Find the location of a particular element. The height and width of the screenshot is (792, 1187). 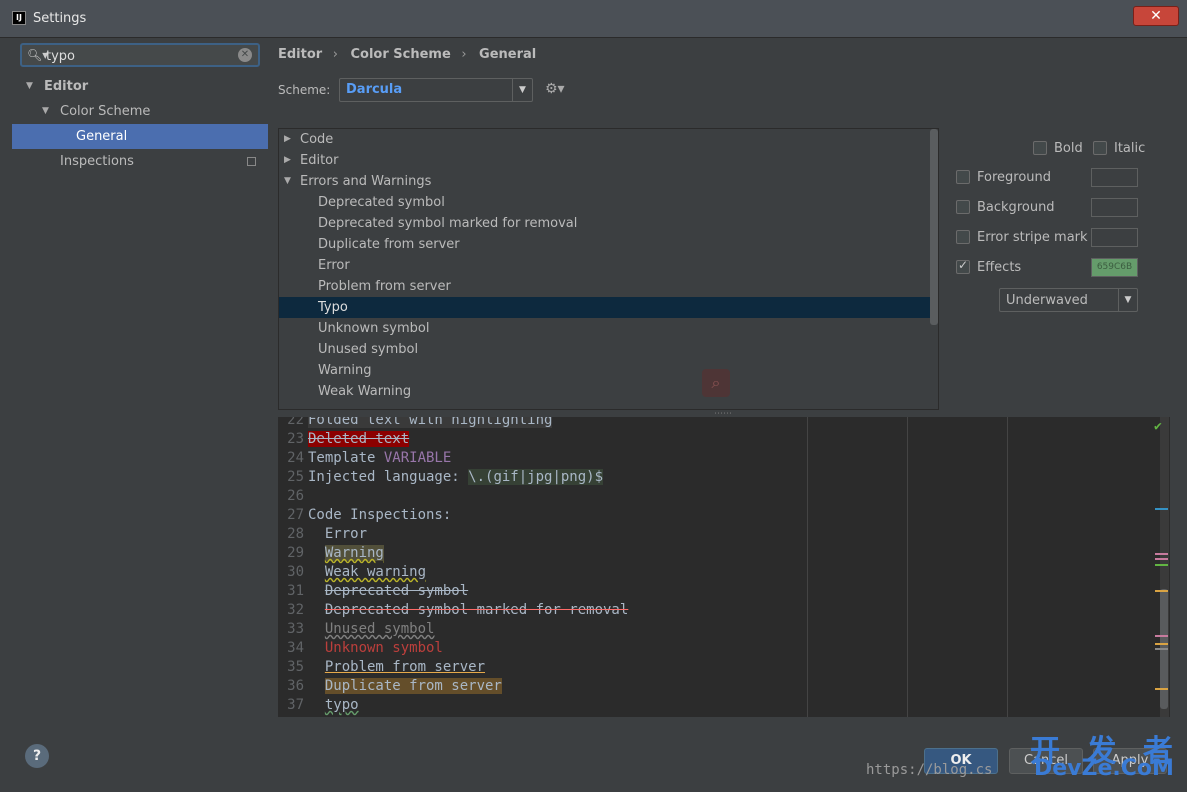

sidebar-item-editor: ▼ Editor is located at coordinates (140, 86).